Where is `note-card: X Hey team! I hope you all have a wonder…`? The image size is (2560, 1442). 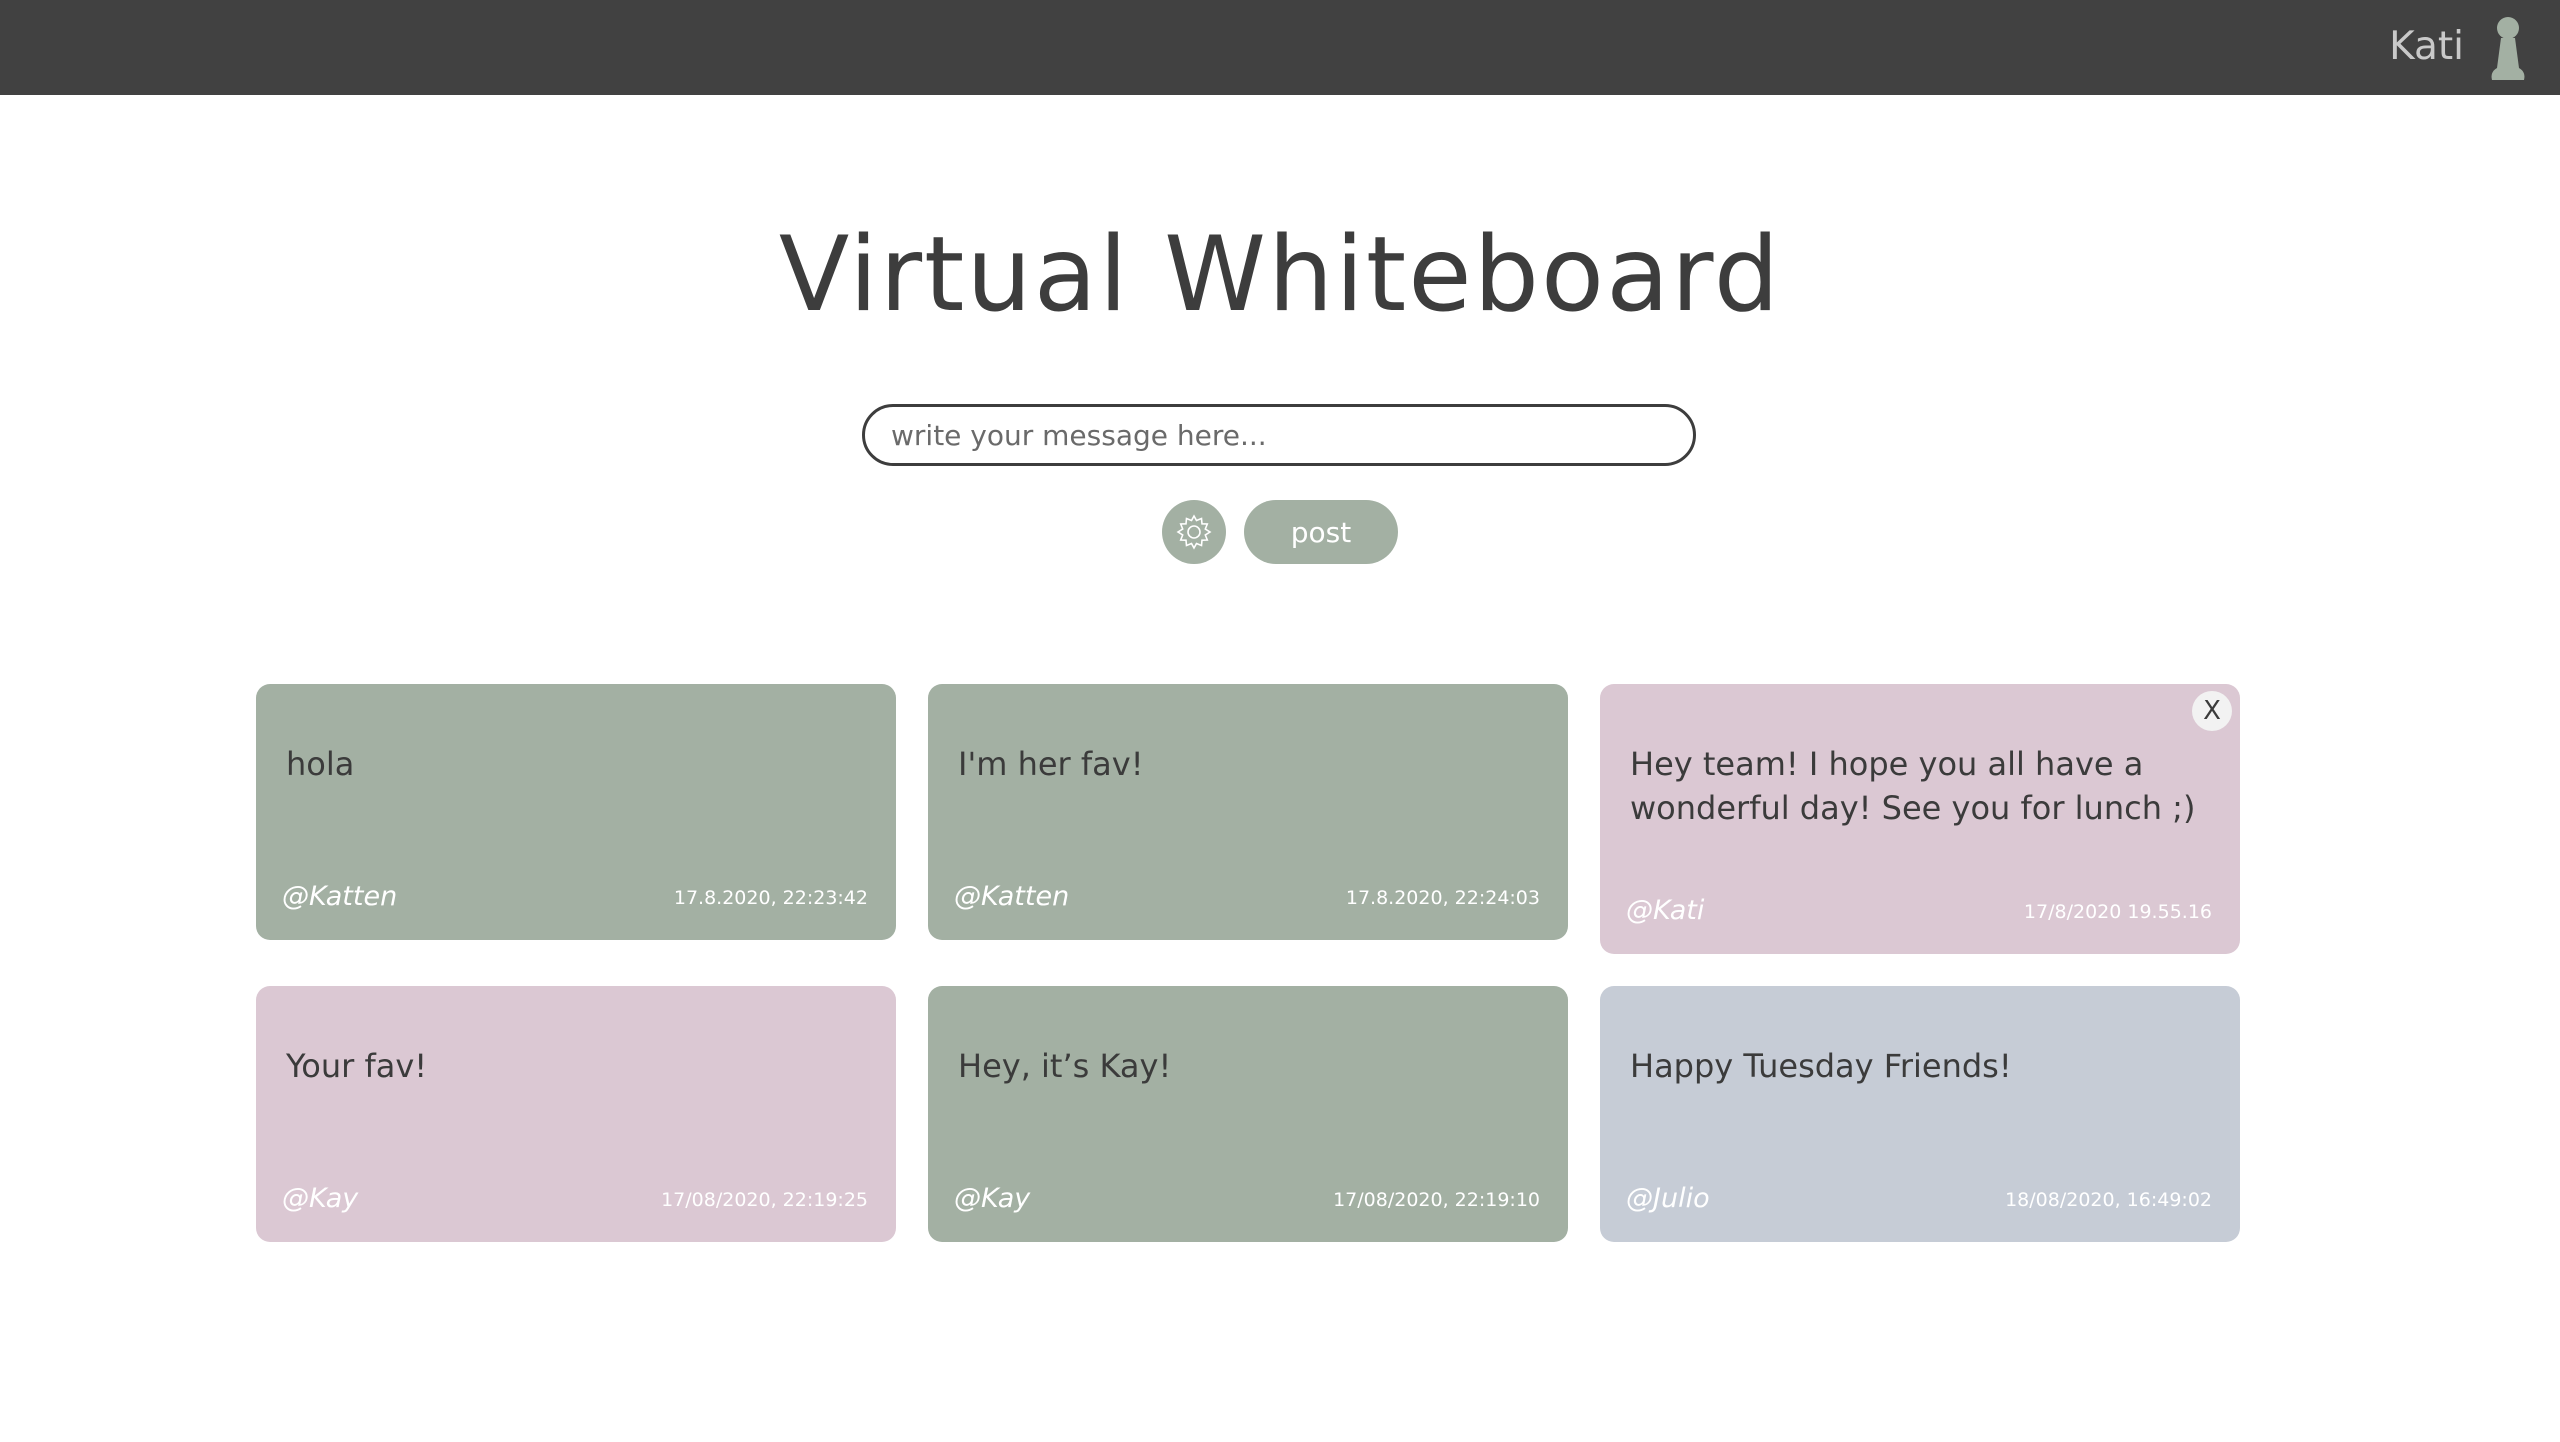
note-card: X Hey team! I hope you all have a wonder… is located at coordinates (1920, 819).